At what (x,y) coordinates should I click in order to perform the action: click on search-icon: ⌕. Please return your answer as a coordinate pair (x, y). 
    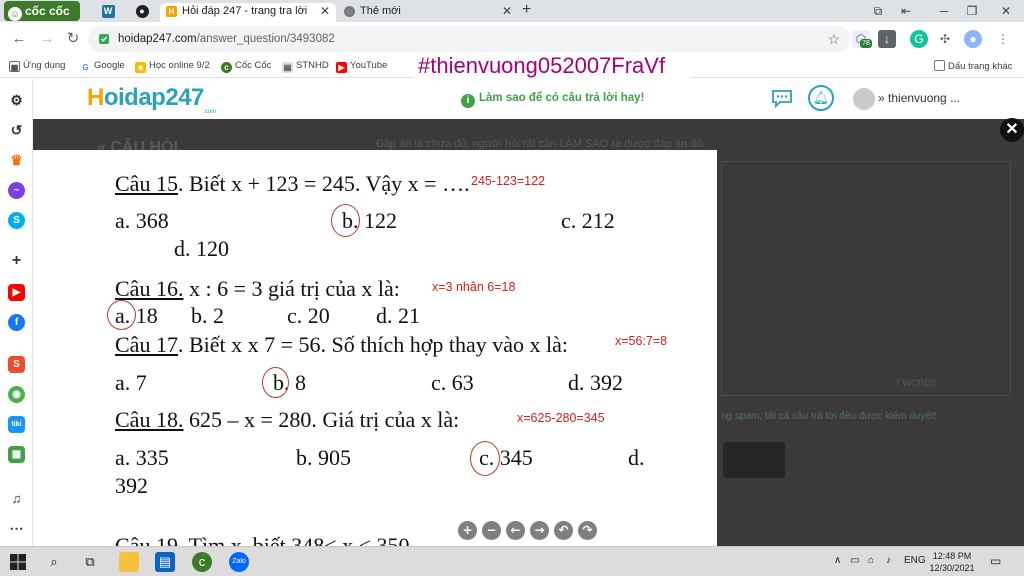
    Looking at the image, I should click on (54, 562).